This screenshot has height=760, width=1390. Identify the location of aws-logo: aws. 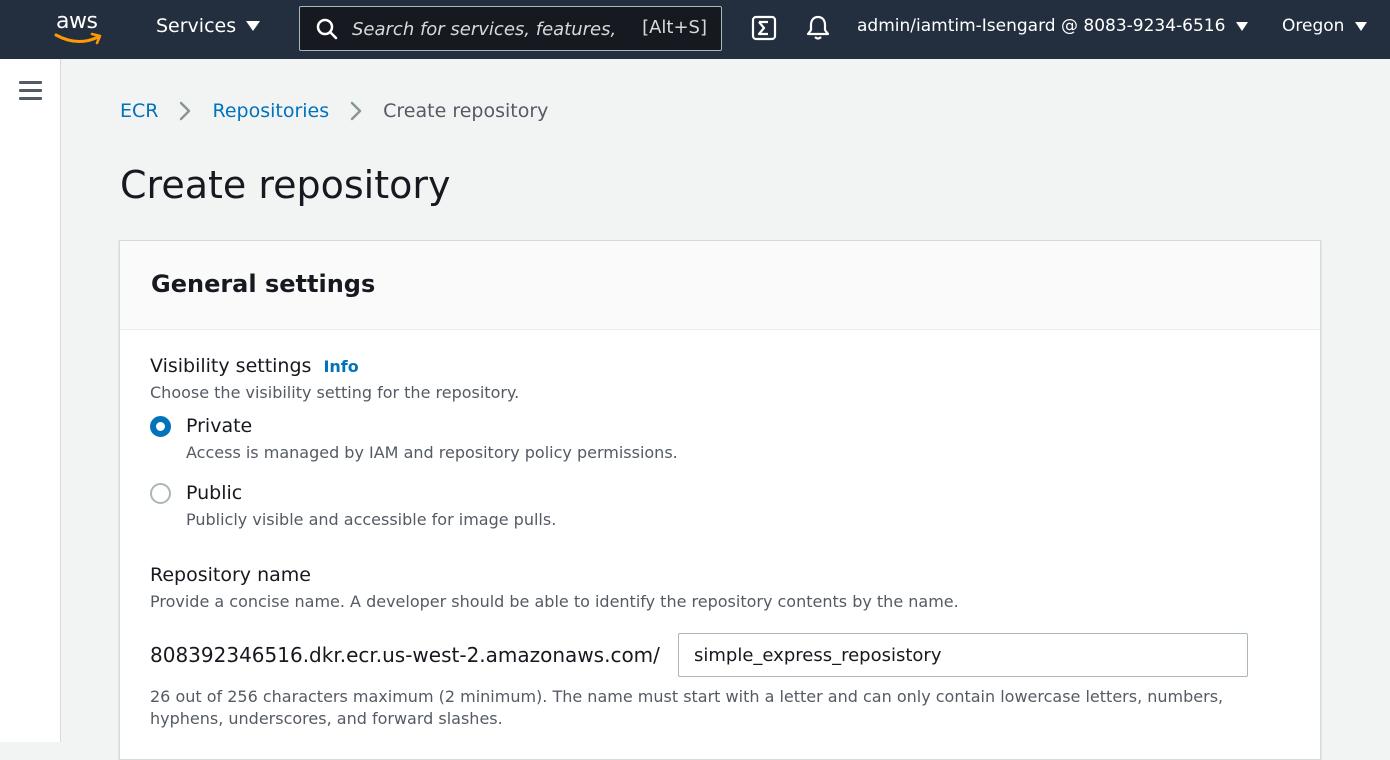
(80, 28).